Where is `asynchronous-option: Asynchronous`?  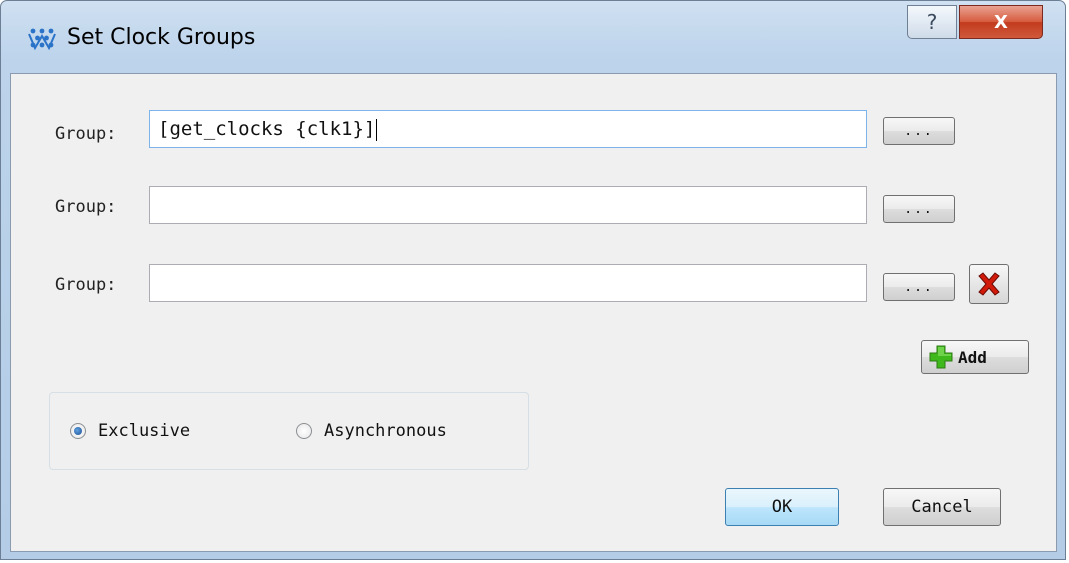
asynchronous-option: Asynchronous is located at coordinates (371, 431).